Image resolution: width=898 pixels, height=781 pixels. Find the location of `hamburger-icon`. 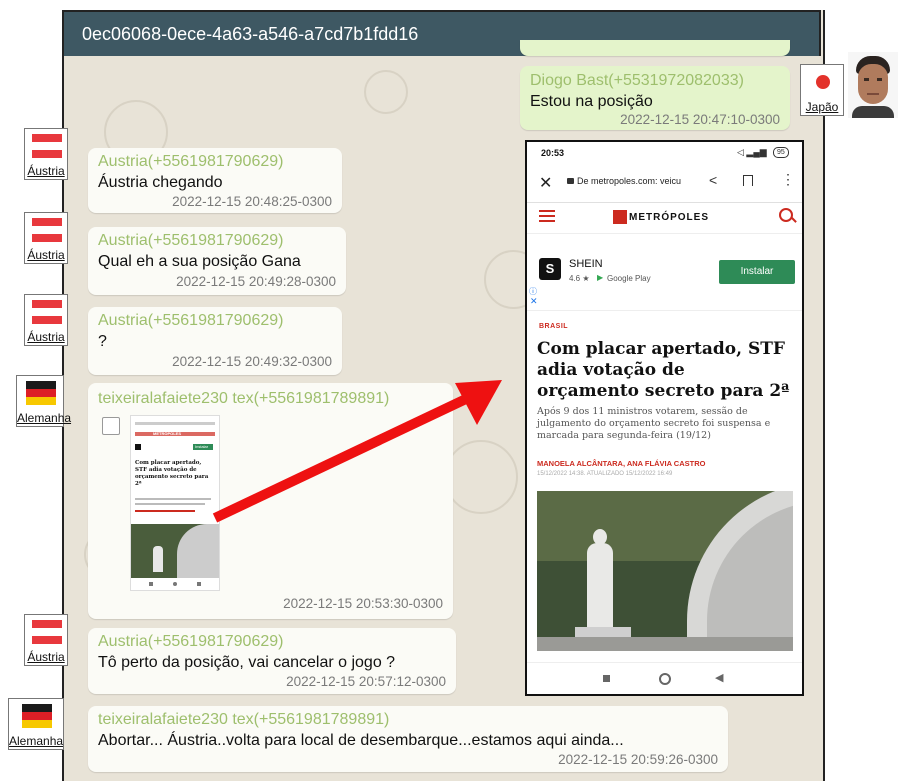

hamburger-icon is located at coordinates (547, 216).